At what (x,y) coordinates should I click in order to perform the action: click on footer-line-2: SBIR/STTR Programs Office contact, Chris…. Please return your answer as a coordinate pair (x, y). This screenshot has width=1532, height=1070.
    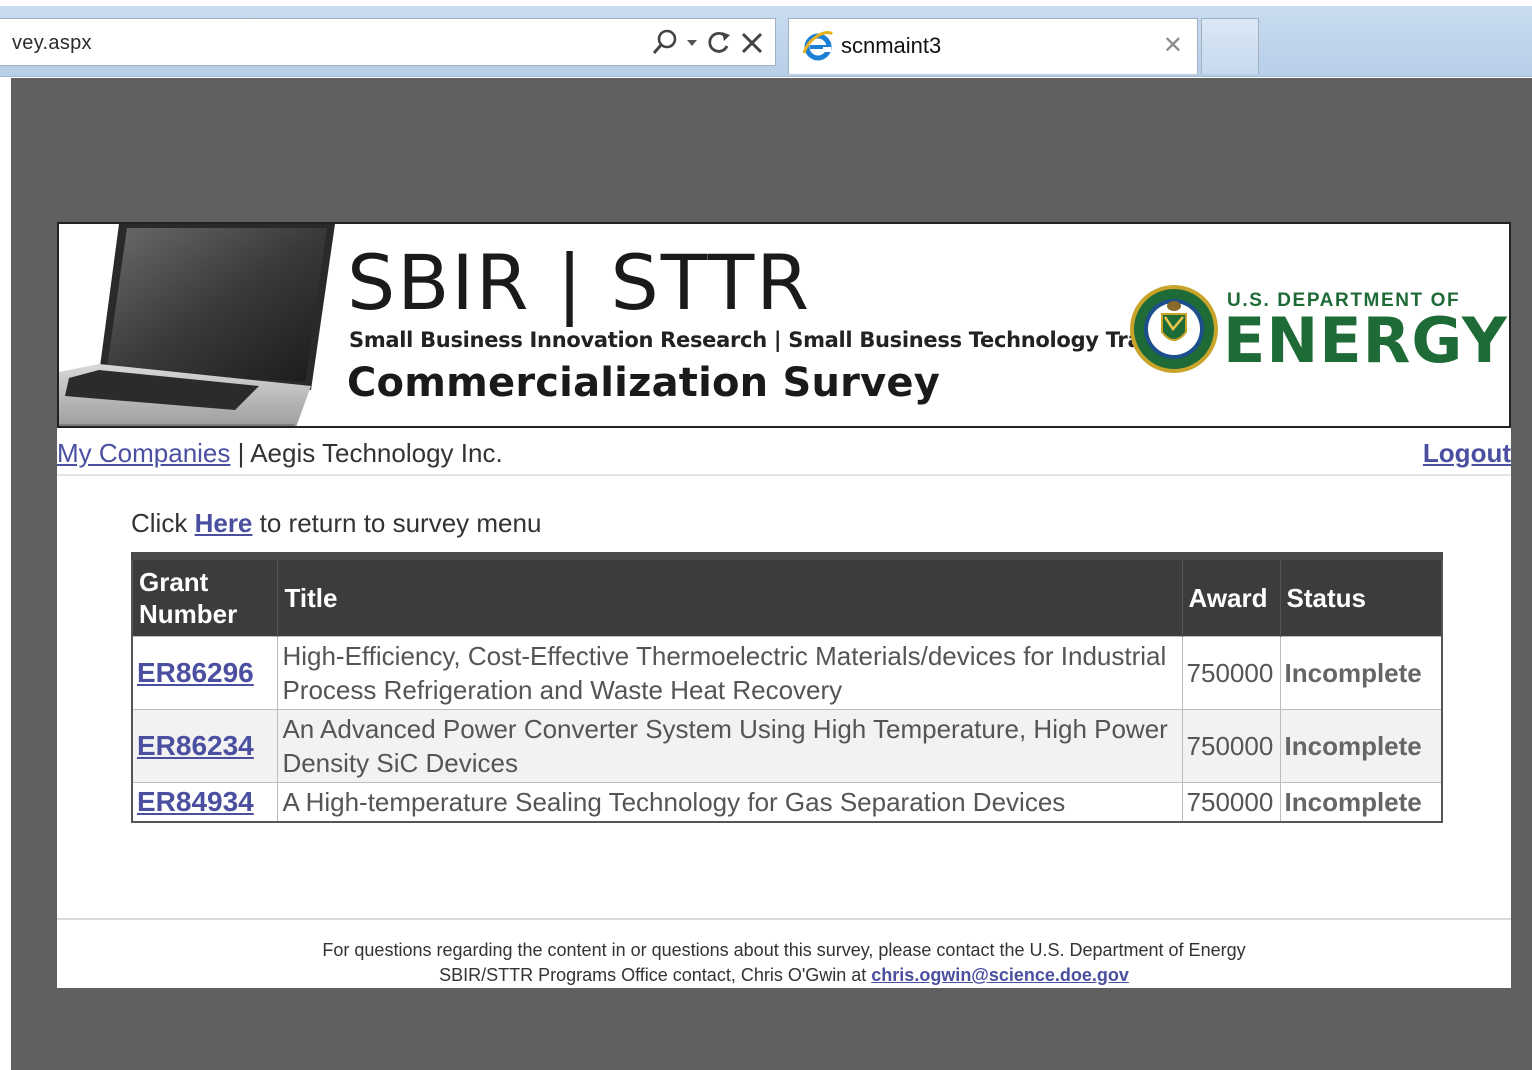
    Looking at the image, I should click on (784, 975).